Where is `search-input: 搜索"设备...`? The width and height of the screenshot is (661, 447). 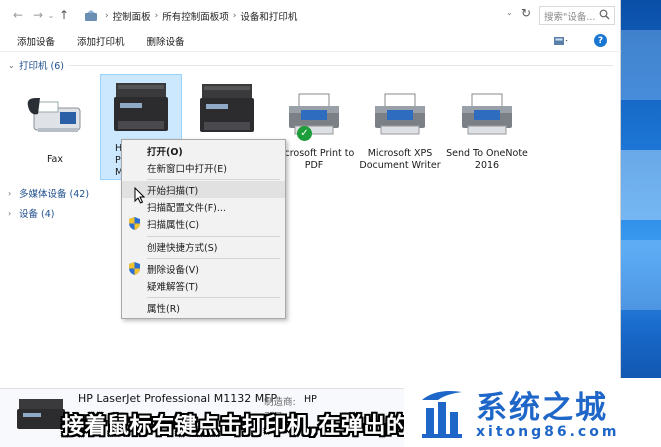
search-input: 搜索"设备... is located at coordinates (577, 15).